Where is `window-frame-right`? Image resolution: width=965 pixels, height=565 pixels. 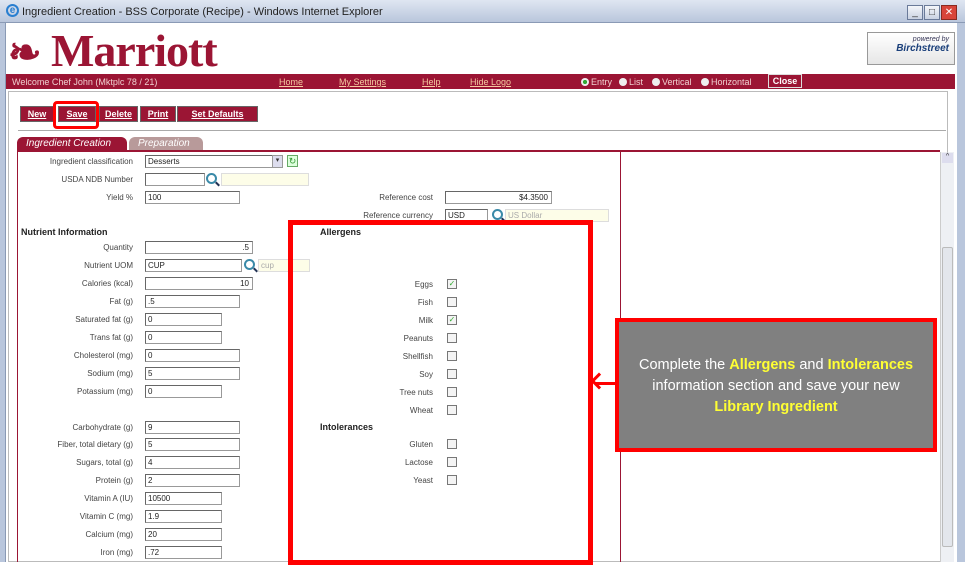 window-frame-right is located at coordinates (961, 292).